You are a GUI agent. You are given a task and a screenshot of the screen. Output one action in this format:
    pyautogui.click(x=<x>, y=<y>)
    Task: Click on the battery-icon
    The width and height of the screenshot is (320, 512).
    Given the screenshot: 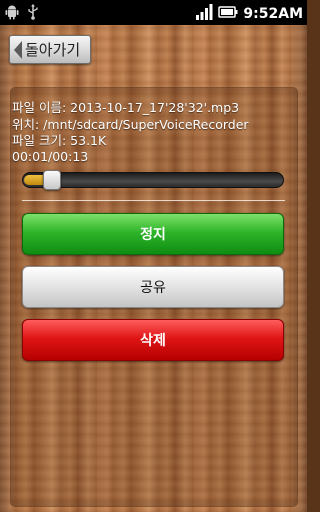 What is the action you would take?
    pyautogui.click(x=228, y=13)
    